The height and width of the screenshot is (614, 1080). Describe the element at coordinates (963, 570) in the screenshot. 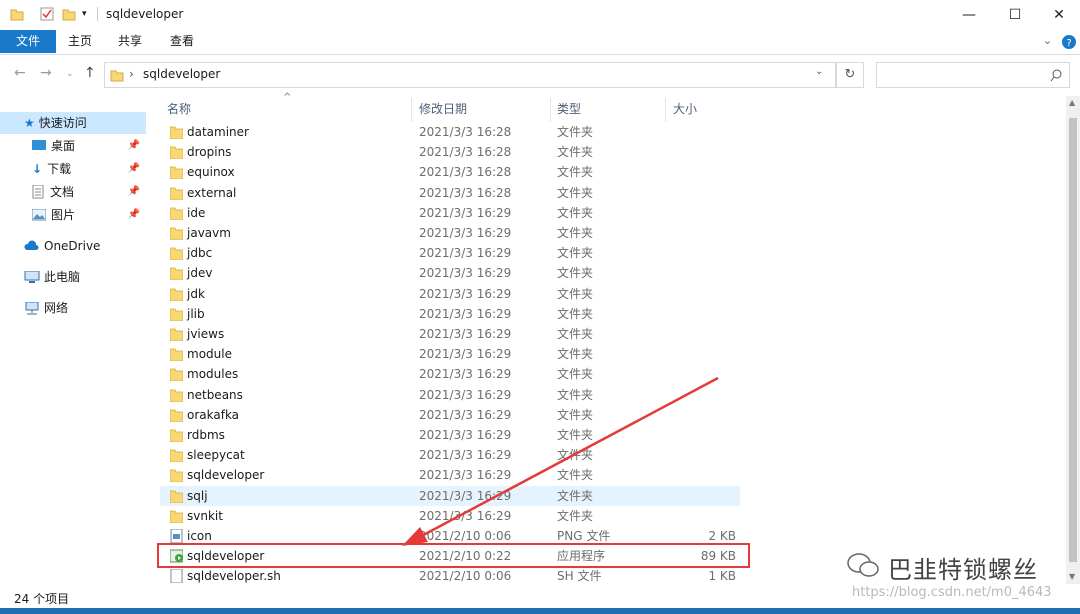

I see `watermark-text: 巴韭特锁螺丝` at that location.